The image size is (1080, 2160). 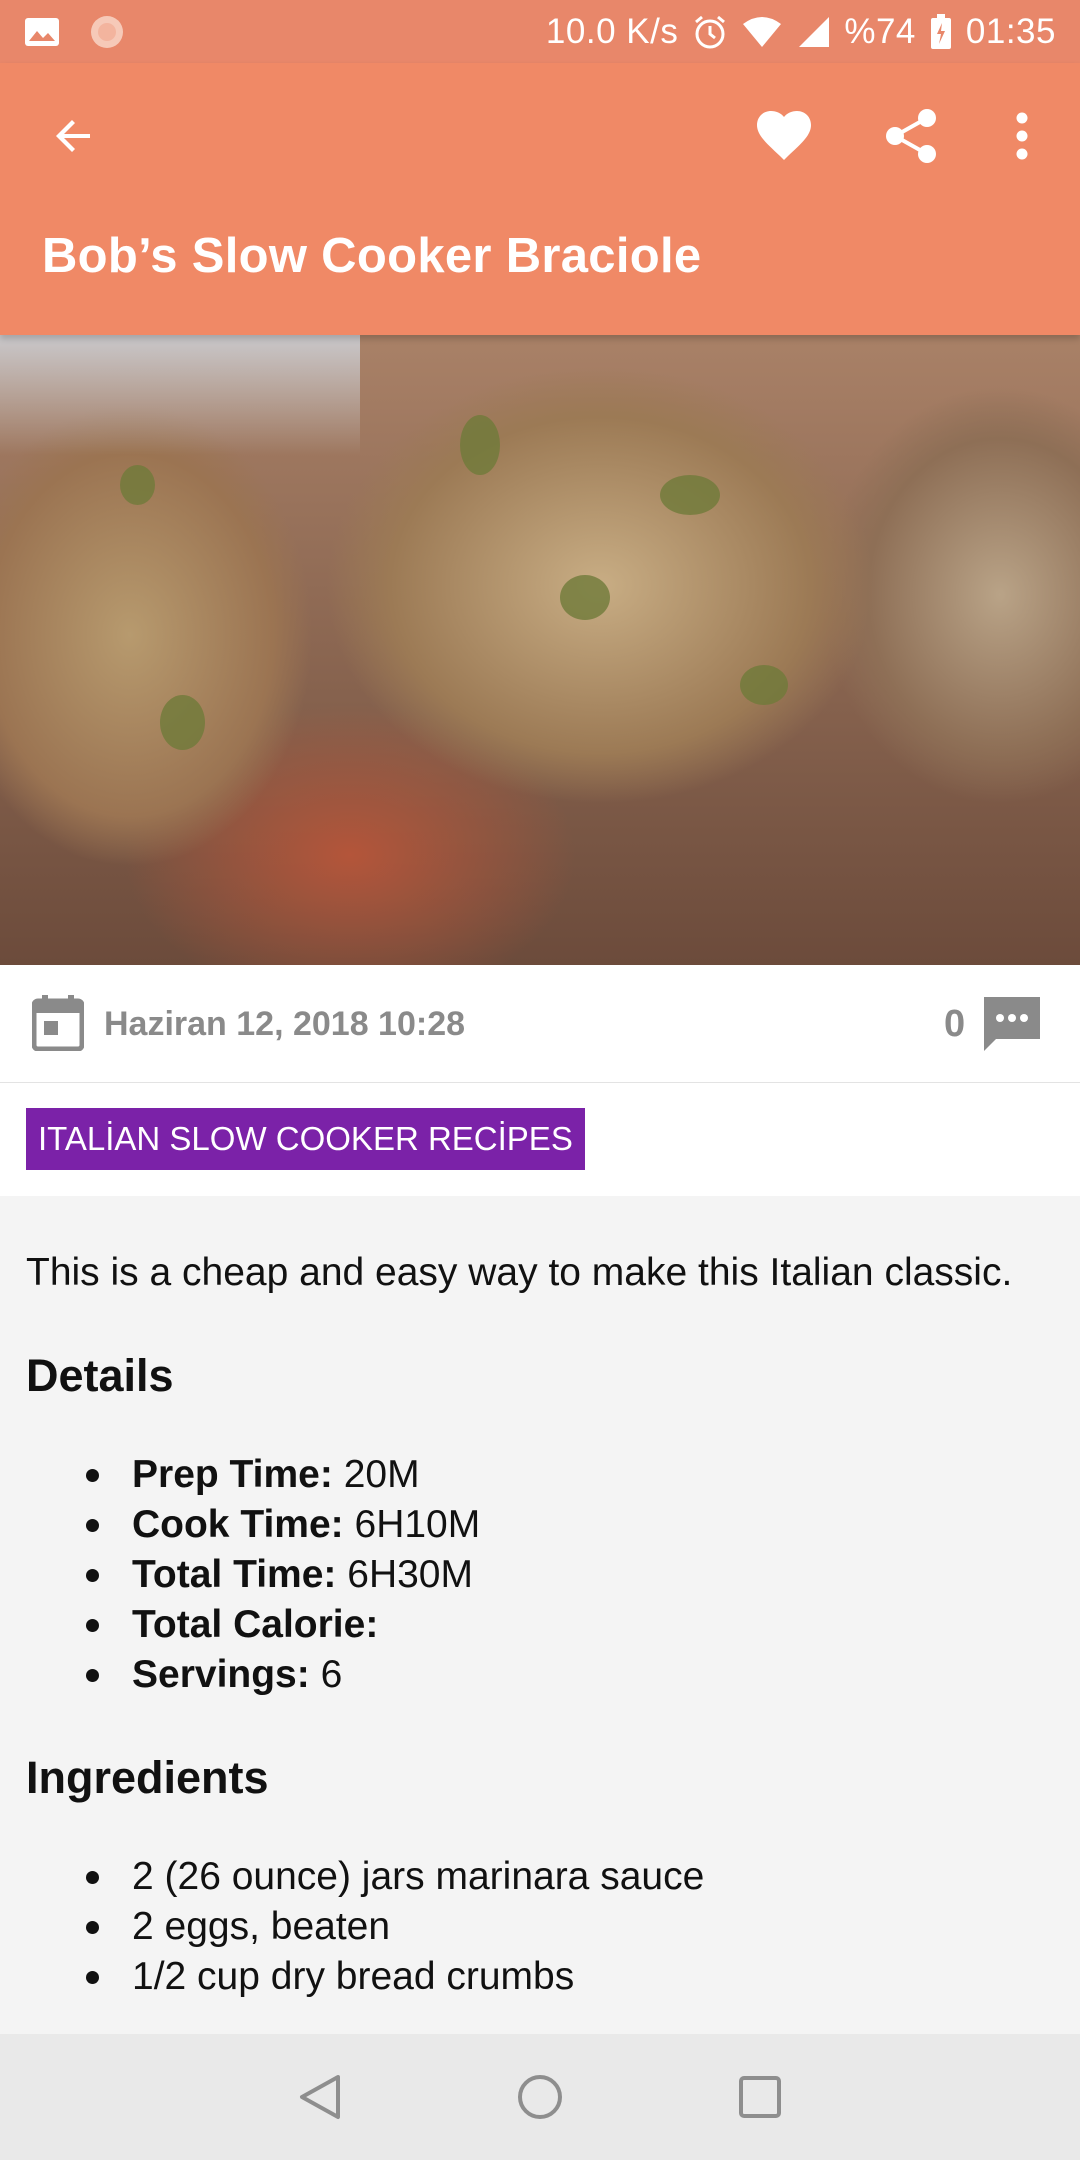 What do you see at coordinates (42, 31) in the screenshot?
I see `image-notification-icon` at bounding box center [42, 31].